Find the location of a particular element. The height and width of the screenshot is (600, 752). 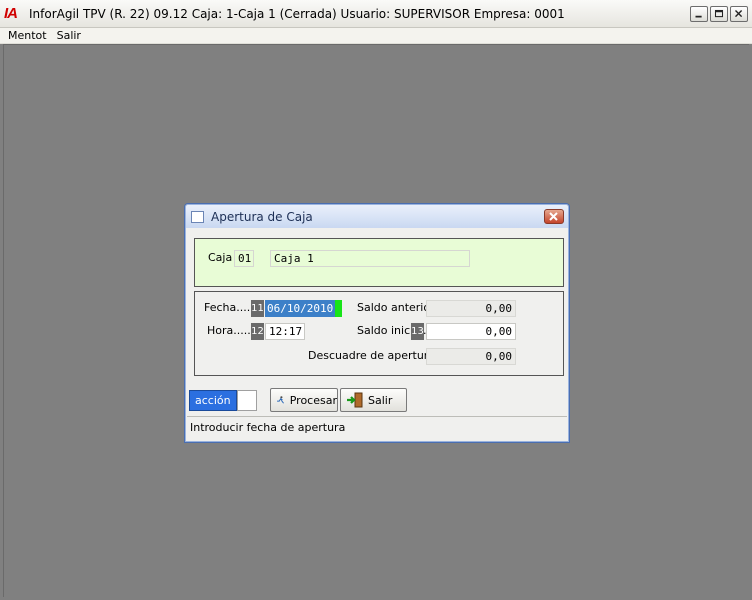

caja-code-field: 01 is located at coordinates (244, 258).